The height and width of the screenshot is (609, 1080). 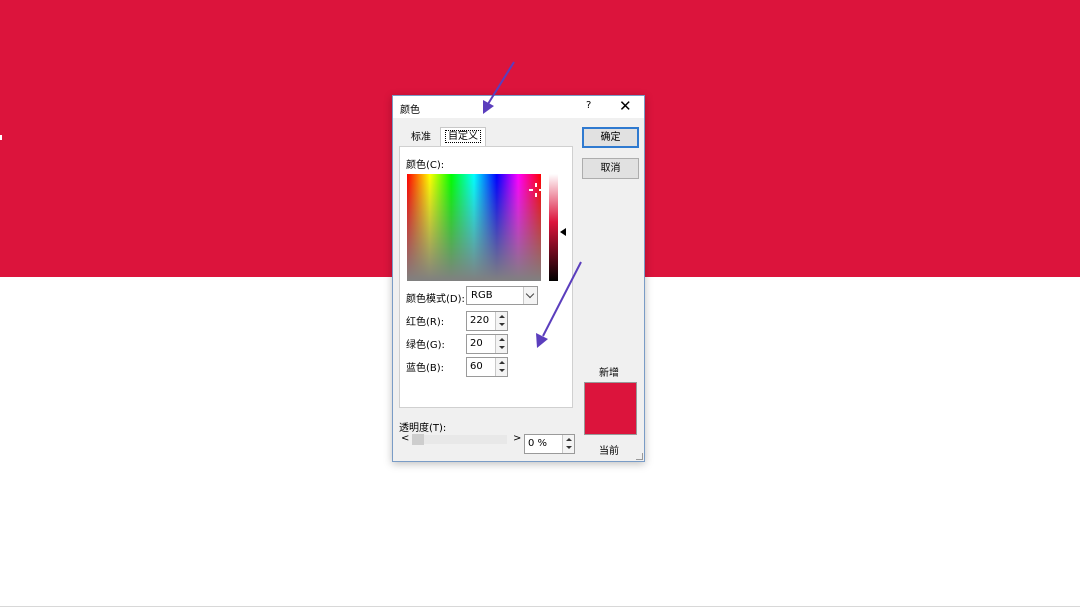 I want to click on red-spinner, so click(x=501, y=321).